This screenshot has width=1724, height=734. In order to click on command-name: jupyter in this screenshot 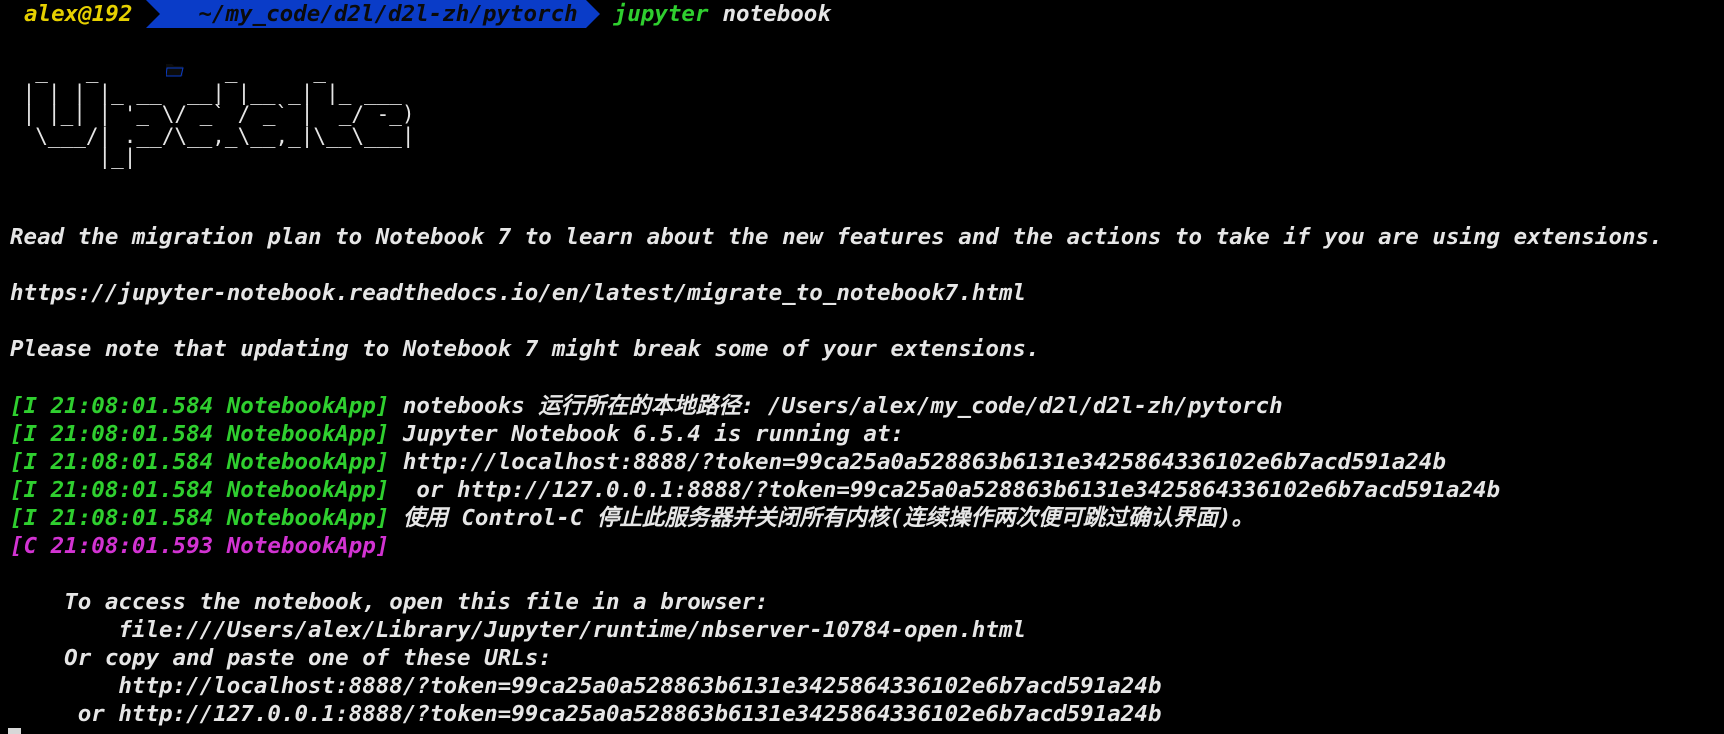, I will do `click(661, 14)`.